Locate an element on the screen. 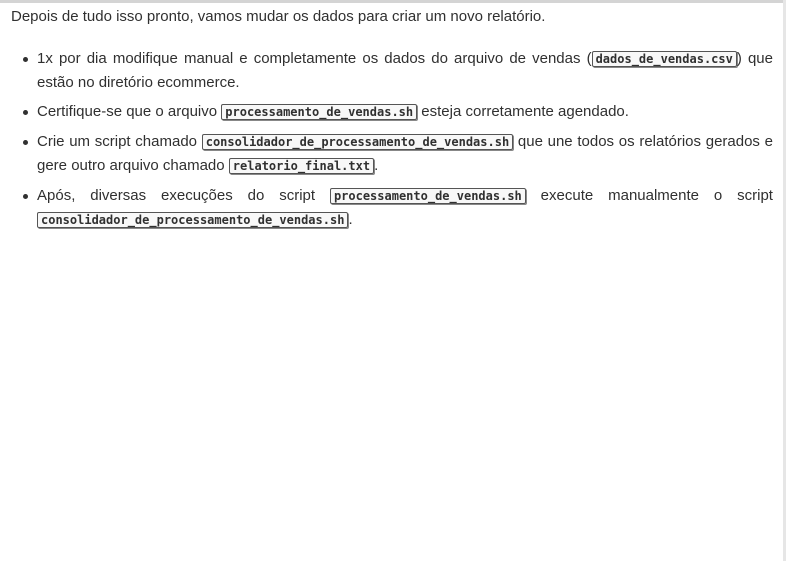 This screenshot has height=561, width=786. item-text: esteja corretamente agendado. is located at coordinates (523, 111).